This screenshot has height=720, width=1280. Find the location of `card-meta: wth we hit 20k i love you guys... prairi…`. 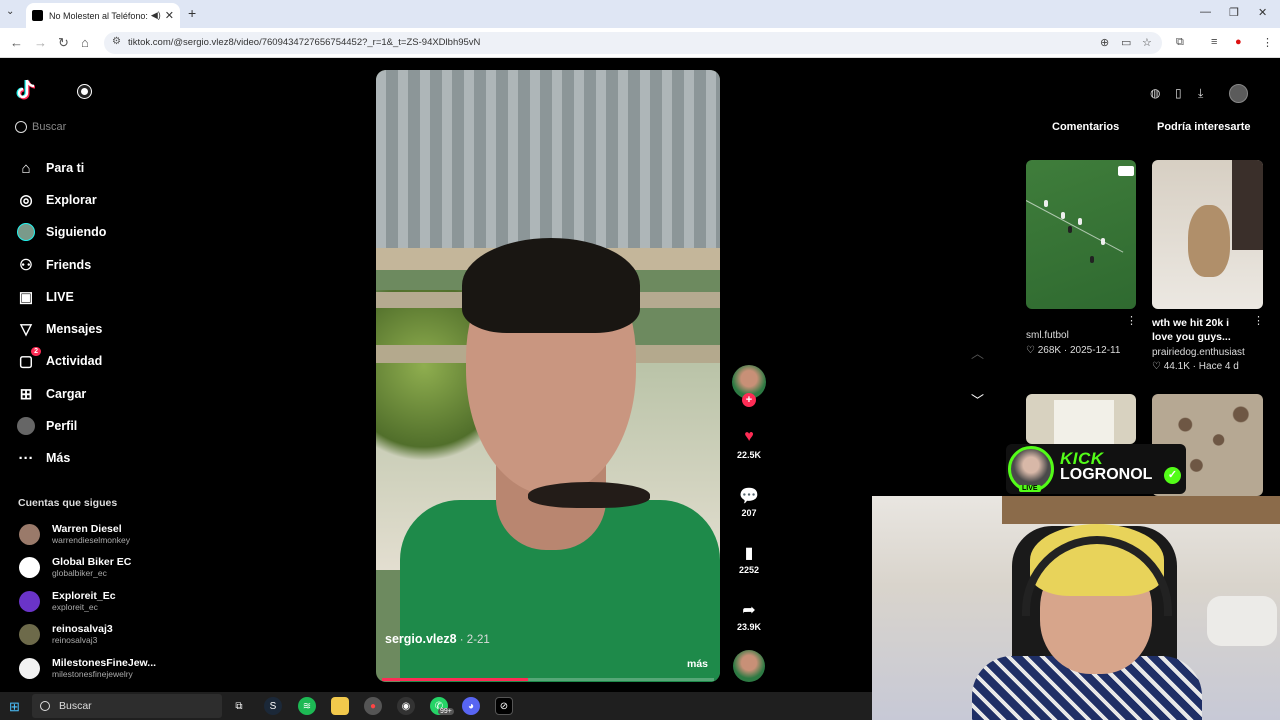

card-meta: wth we hit 20k i love you guys... prairi… is located at coordinates (1200, 344).